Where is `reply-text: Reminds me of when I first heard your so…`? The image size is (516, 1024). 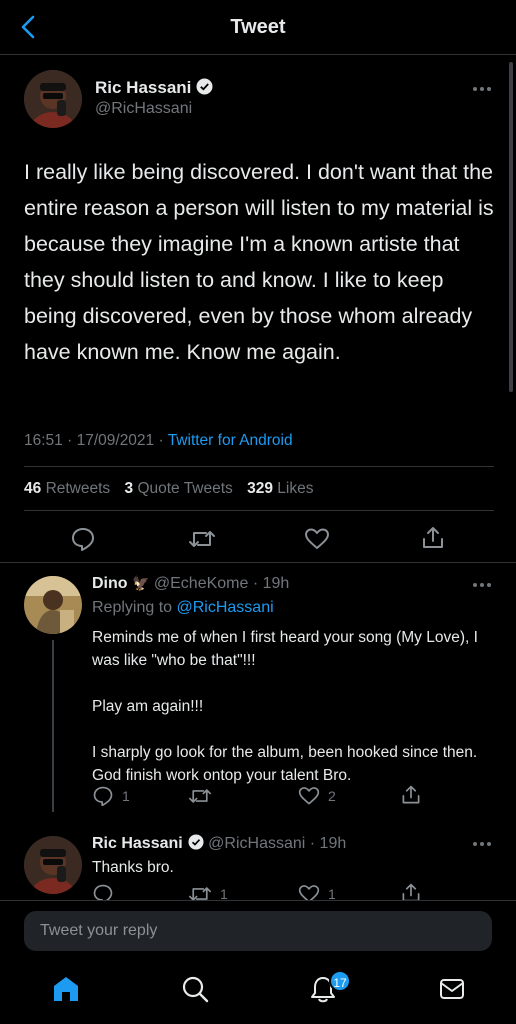 reply-text: Reminds me of when I first heard your so… is located at coordinates (285, 706).